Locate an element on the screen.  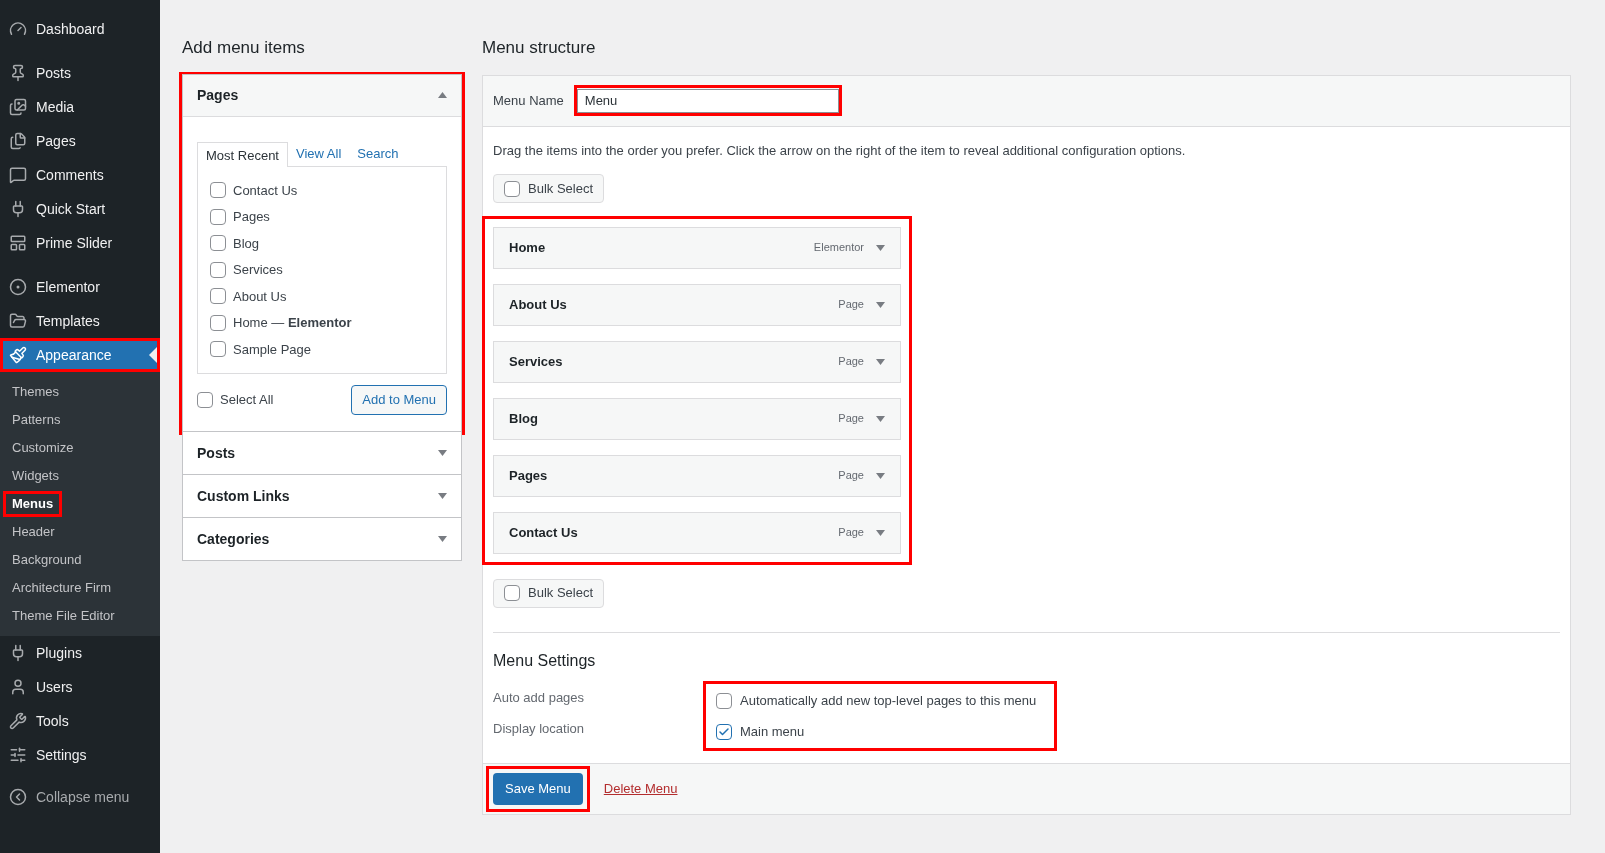
pointer-icon is located at coordinates (153, 355).